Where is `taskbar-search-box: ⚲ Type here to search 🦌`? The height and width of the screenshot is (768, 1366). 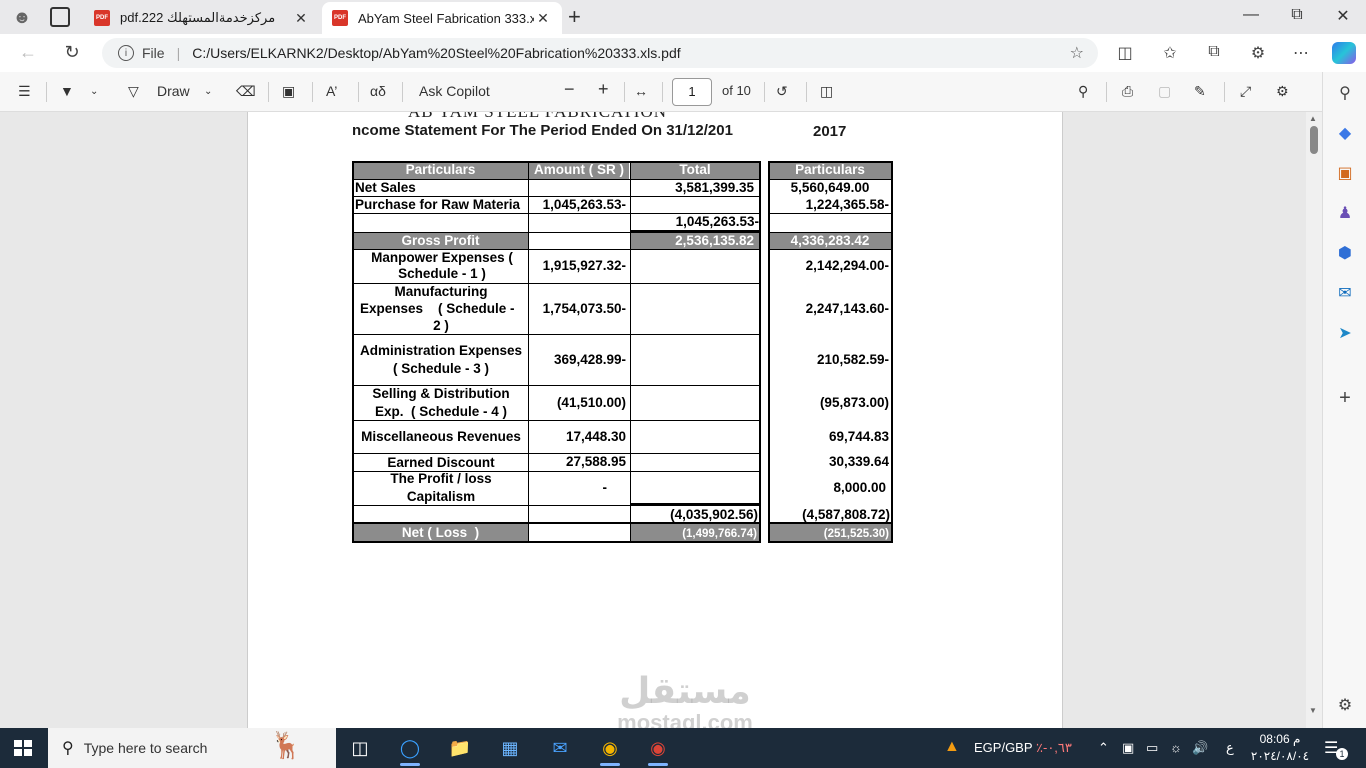
taskbar-search-box: ⚲ Type here to search 🦌 is located at coordinates (192, 748).